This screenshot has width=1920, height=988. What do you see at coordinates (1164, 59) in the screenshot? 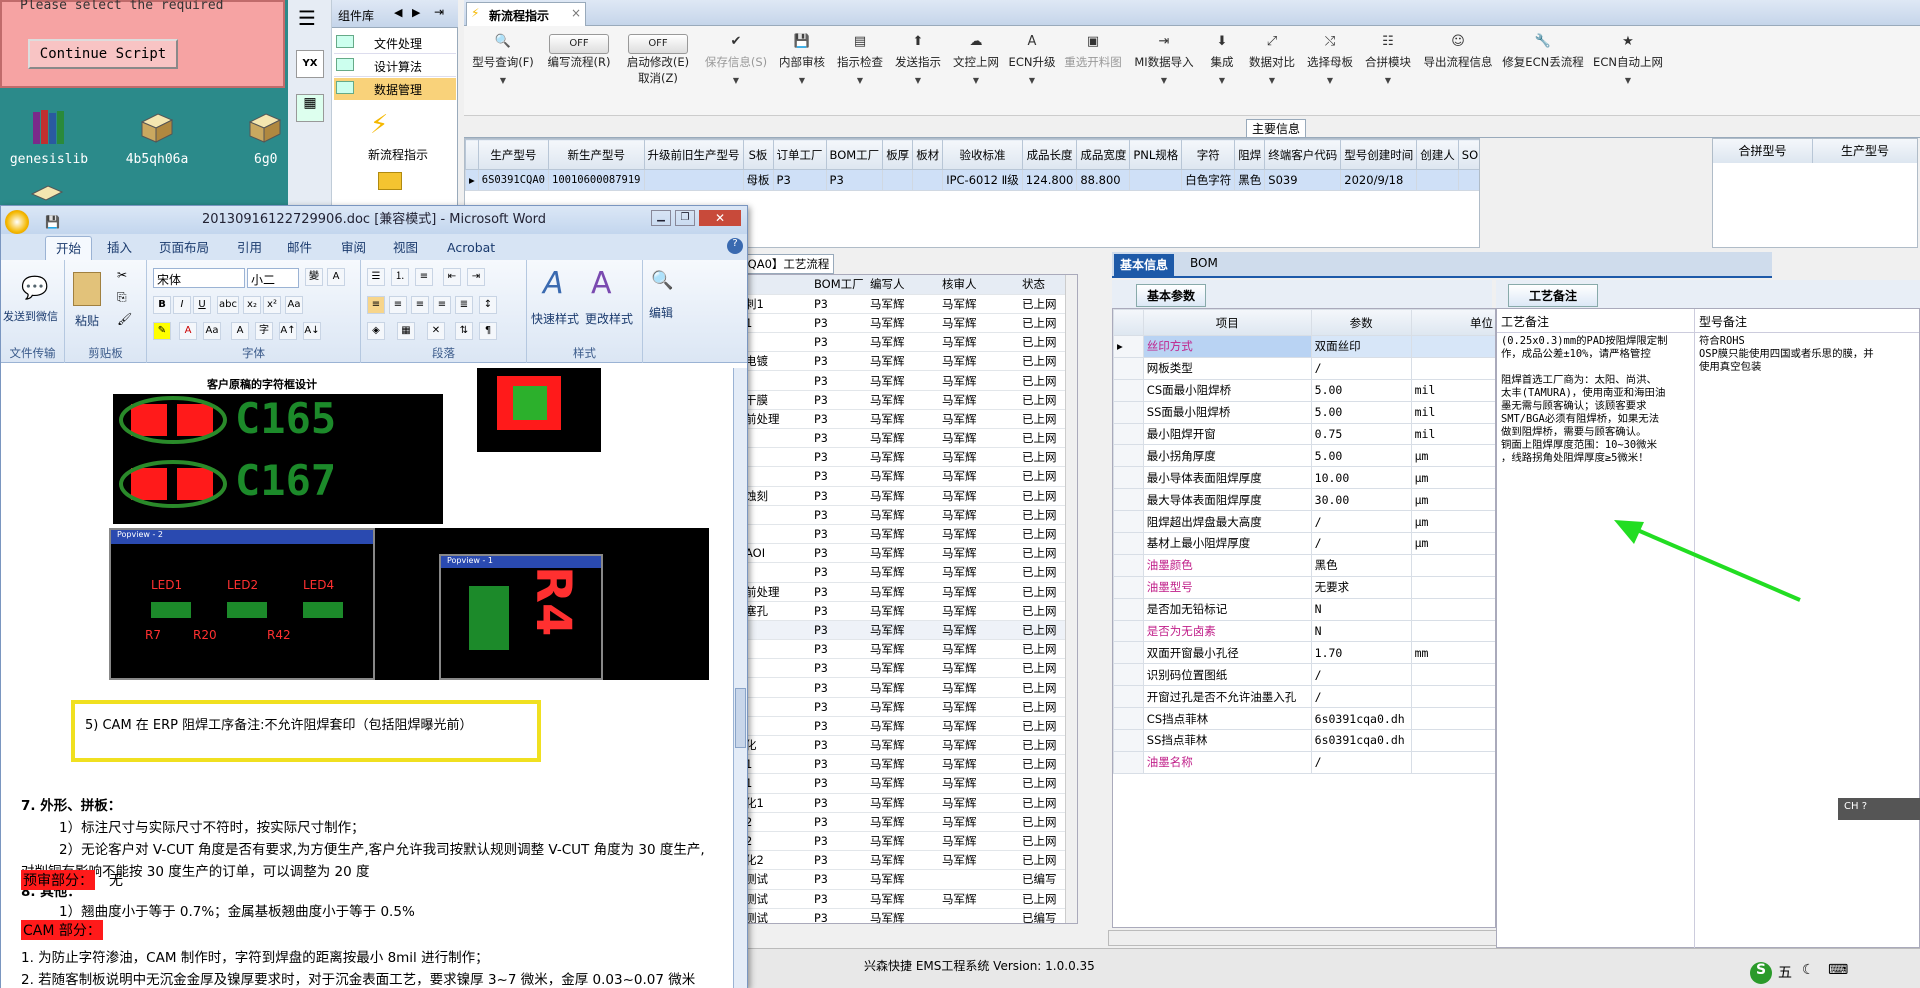
I see `mi-import-button: ⇥ MI数据导入 ▼` at bounding box center [1164, 59].